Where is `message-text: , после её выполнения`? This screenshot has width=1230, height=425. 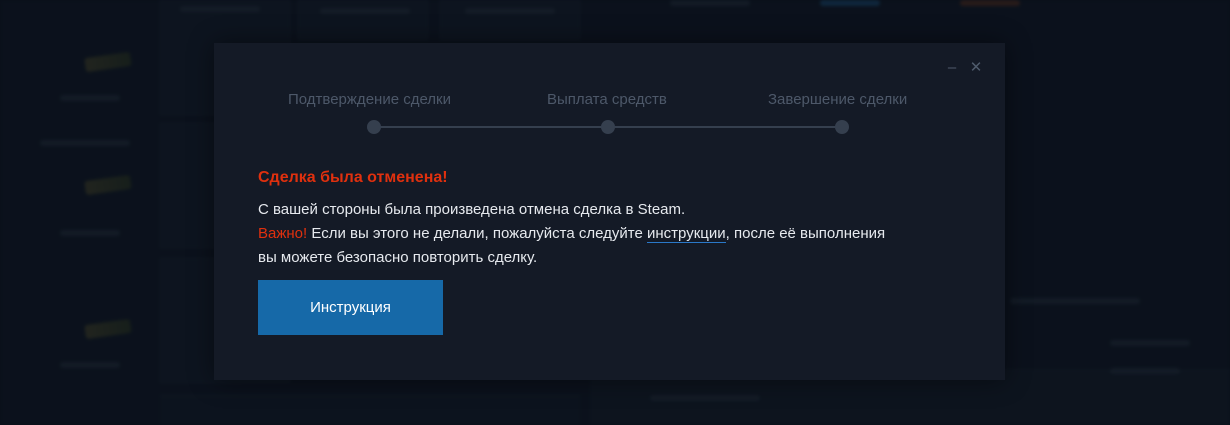 message-text: , после её выполнения is located at coordinates (805, 233).